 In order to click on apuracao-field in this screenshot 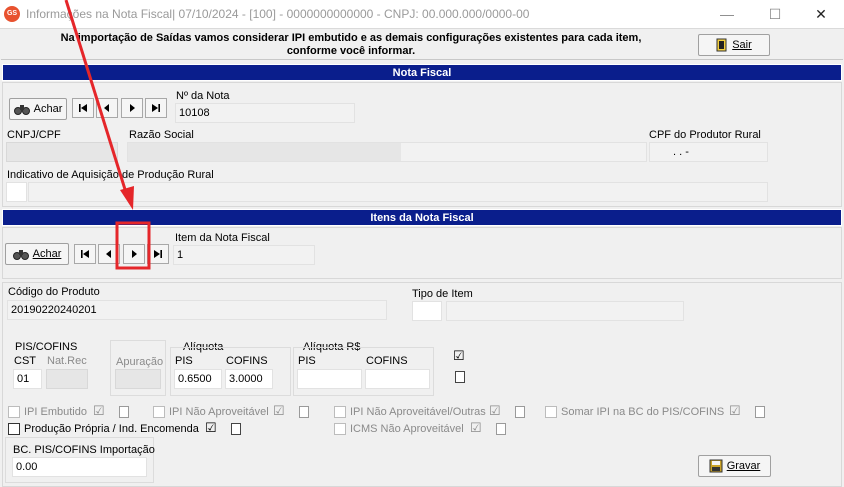, I will do `click(138, 379)`.